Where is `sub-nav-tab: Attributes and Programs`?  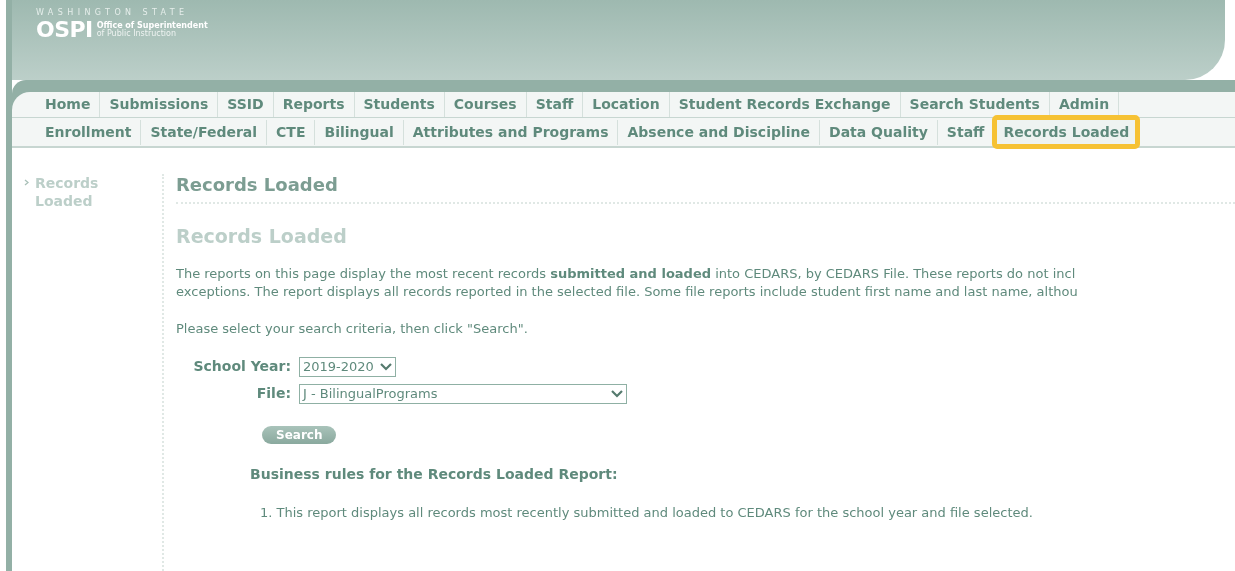 sub-nav-tab: Attributes and Programs is located at coordinates (511, 132).